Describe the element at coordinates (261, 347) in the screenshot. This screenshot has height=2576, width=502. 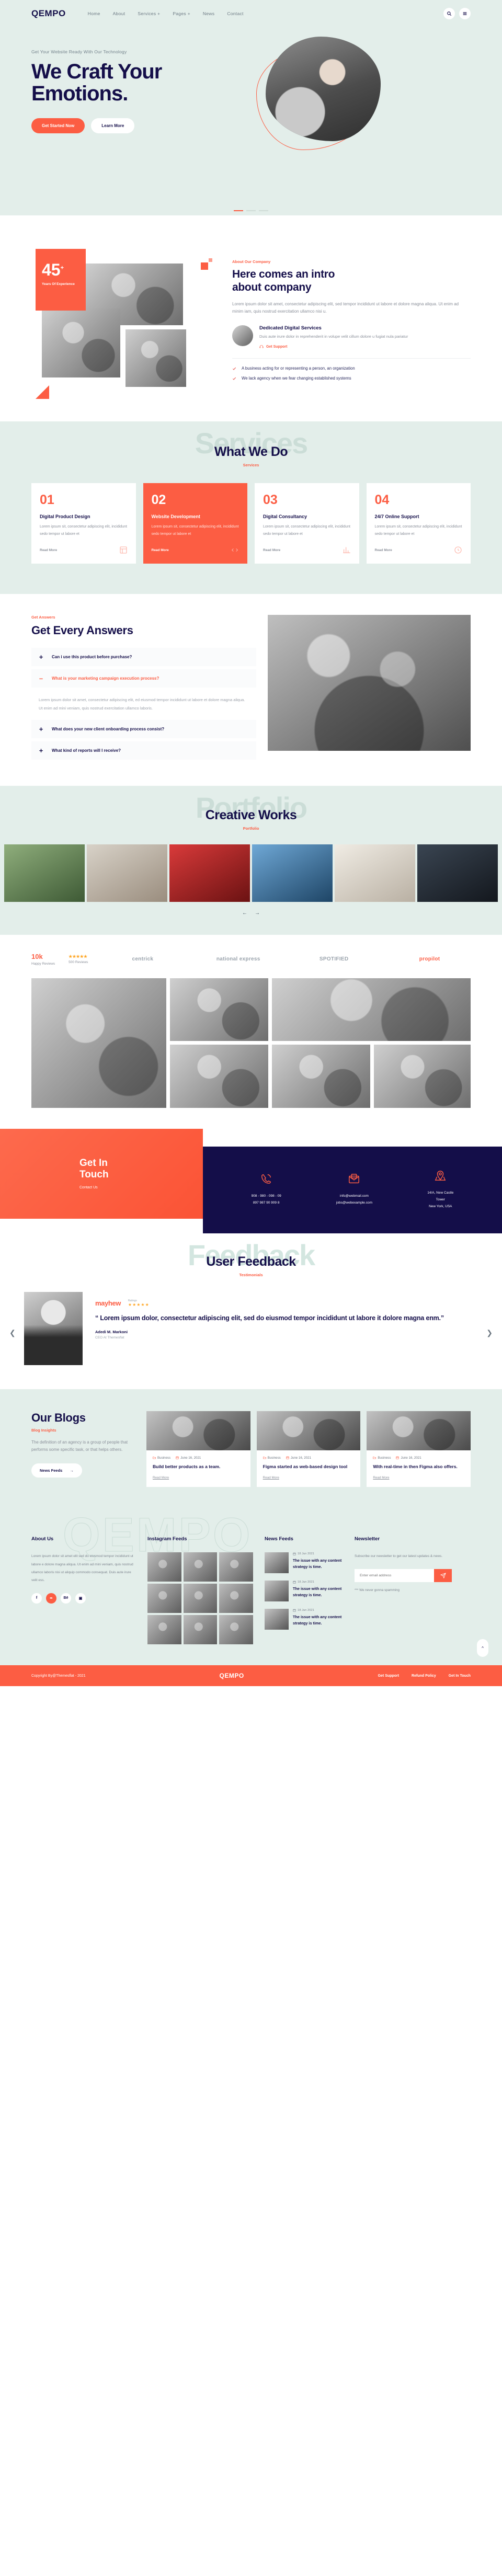
I see `headset-icon` at that location.